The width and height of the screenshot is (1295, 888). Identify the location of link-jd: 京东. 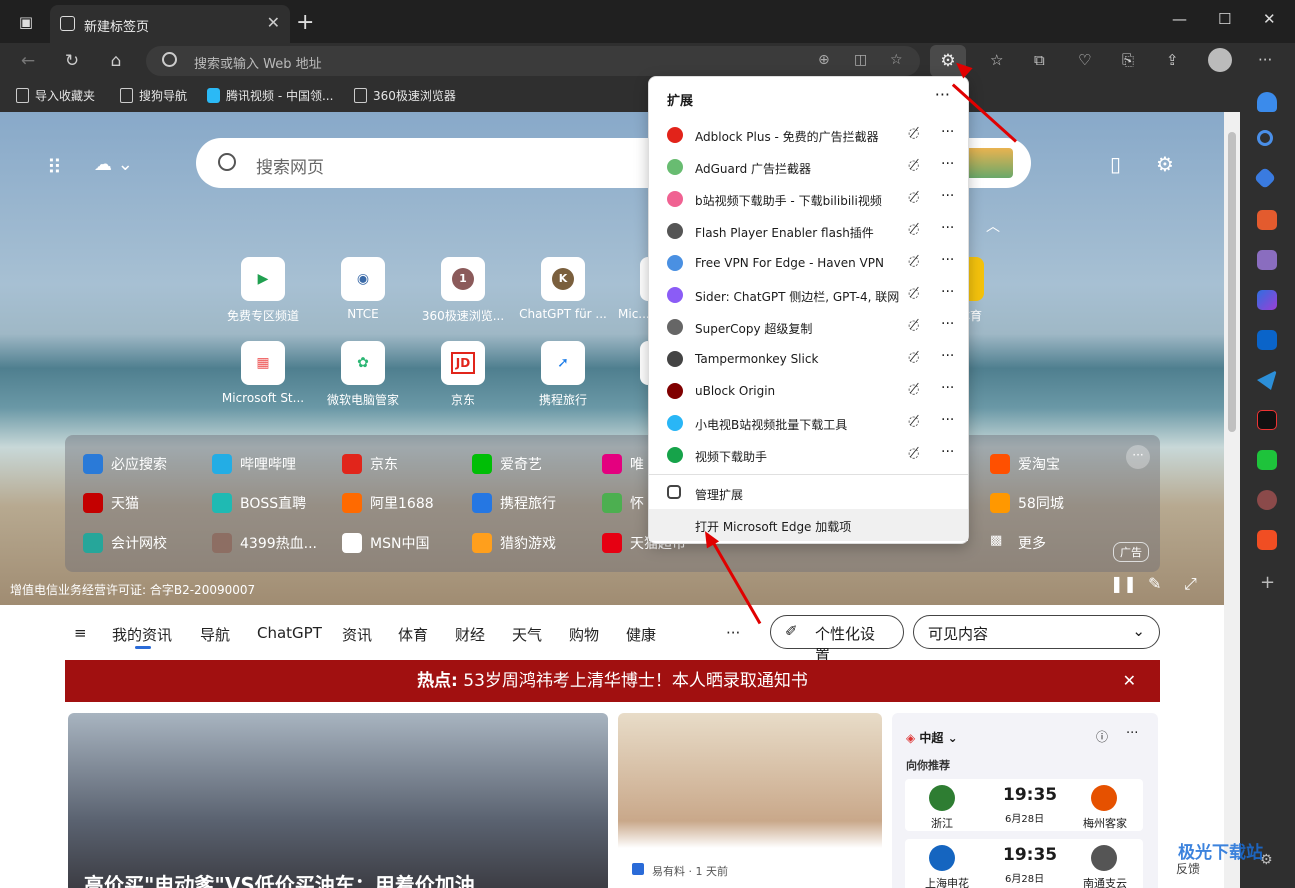
(370, 464).